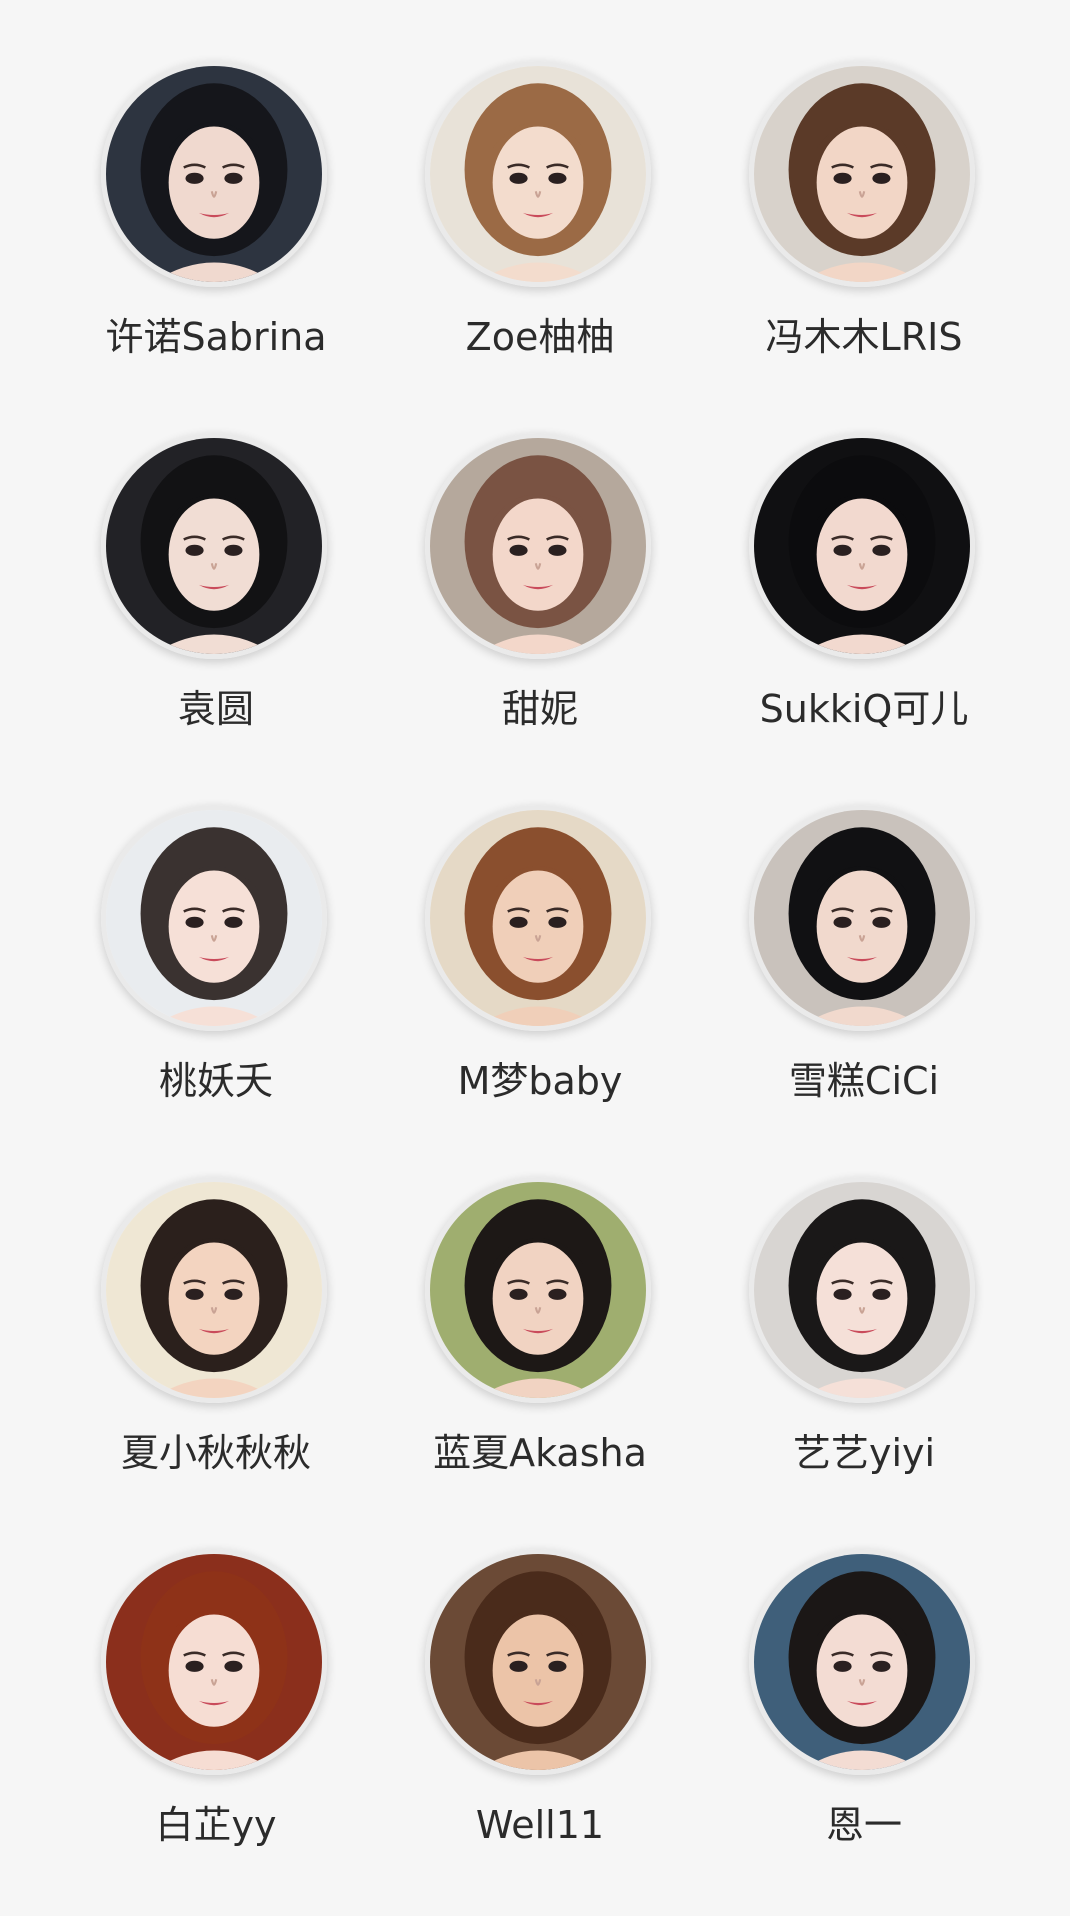 This screenshot has width=1070, height=1916. What do you see at coordinates (864, 1081) in the screenshot?
I see `profile-name: 雪糕CiCi` at bounding box center [864, 1081].